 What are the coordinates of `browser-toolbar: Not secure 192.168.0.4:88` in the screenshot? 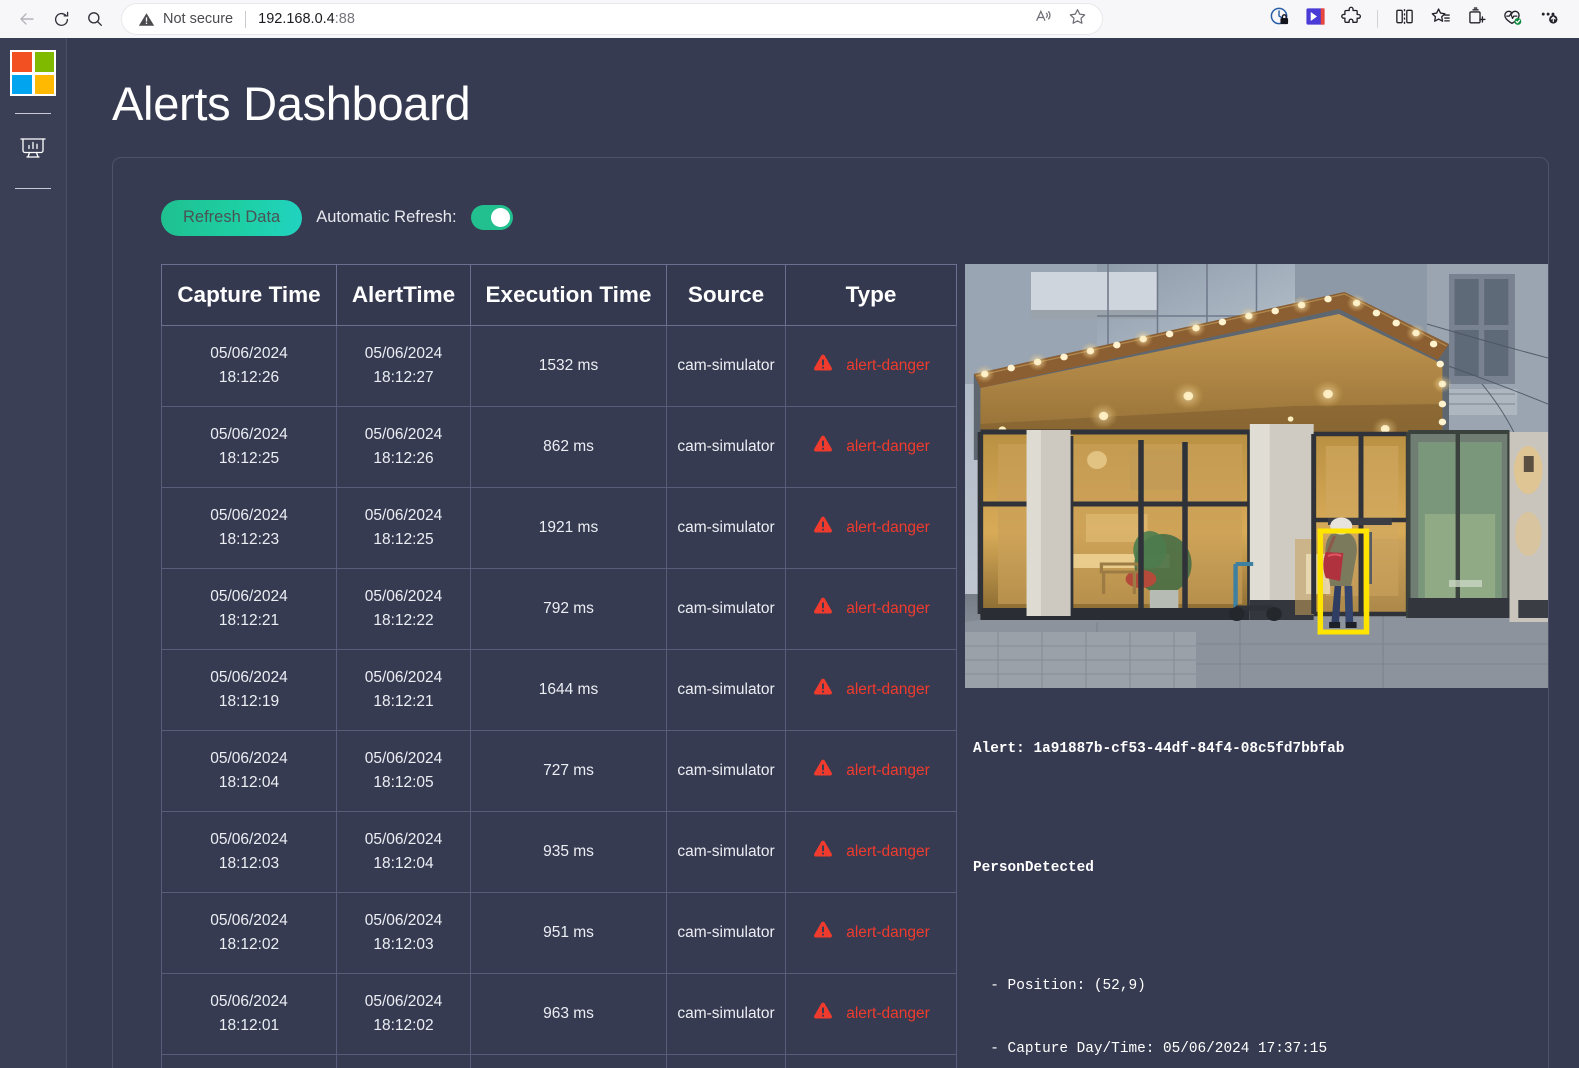 It's located at (789, 19).